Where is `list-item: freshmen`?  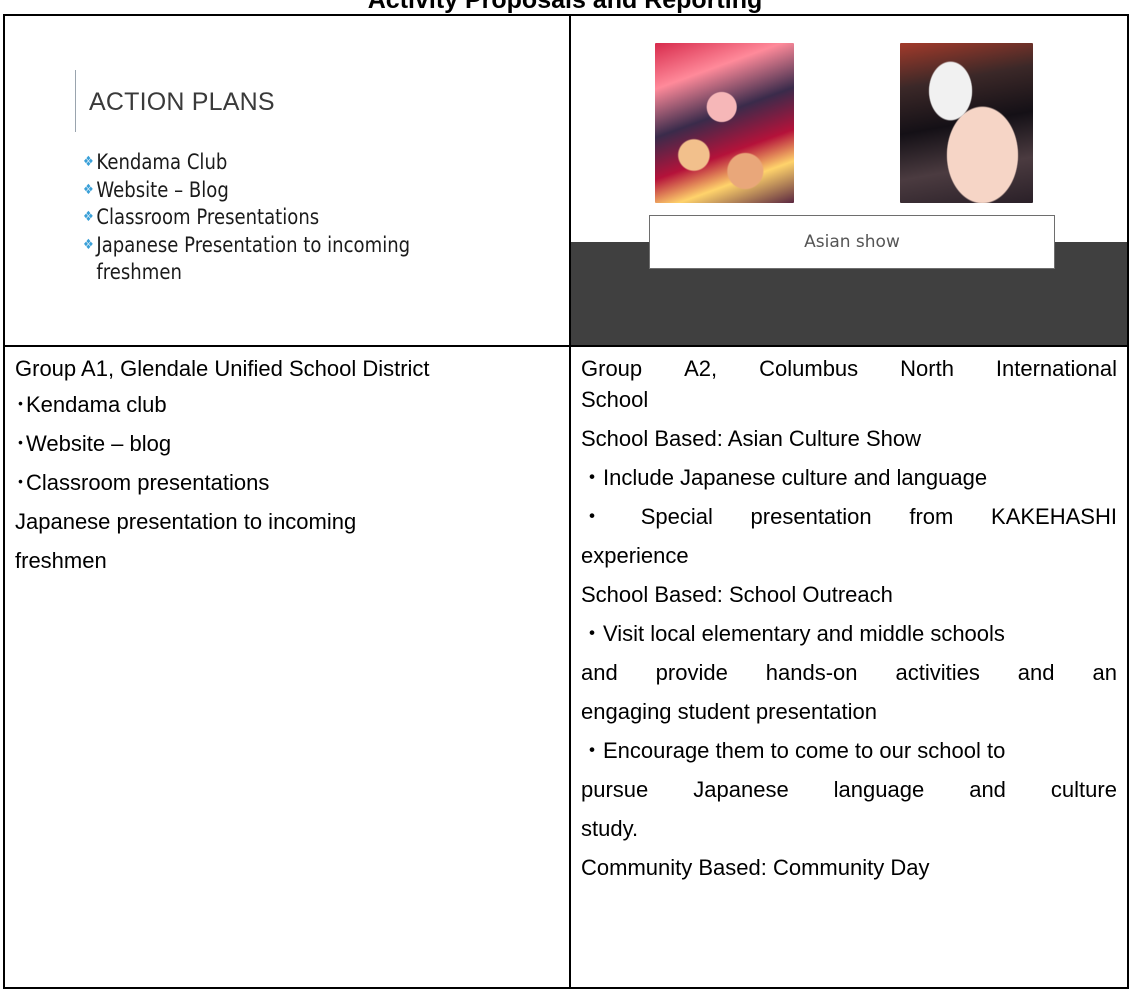
list-item: freshmen is located at coordinates (61, 560).